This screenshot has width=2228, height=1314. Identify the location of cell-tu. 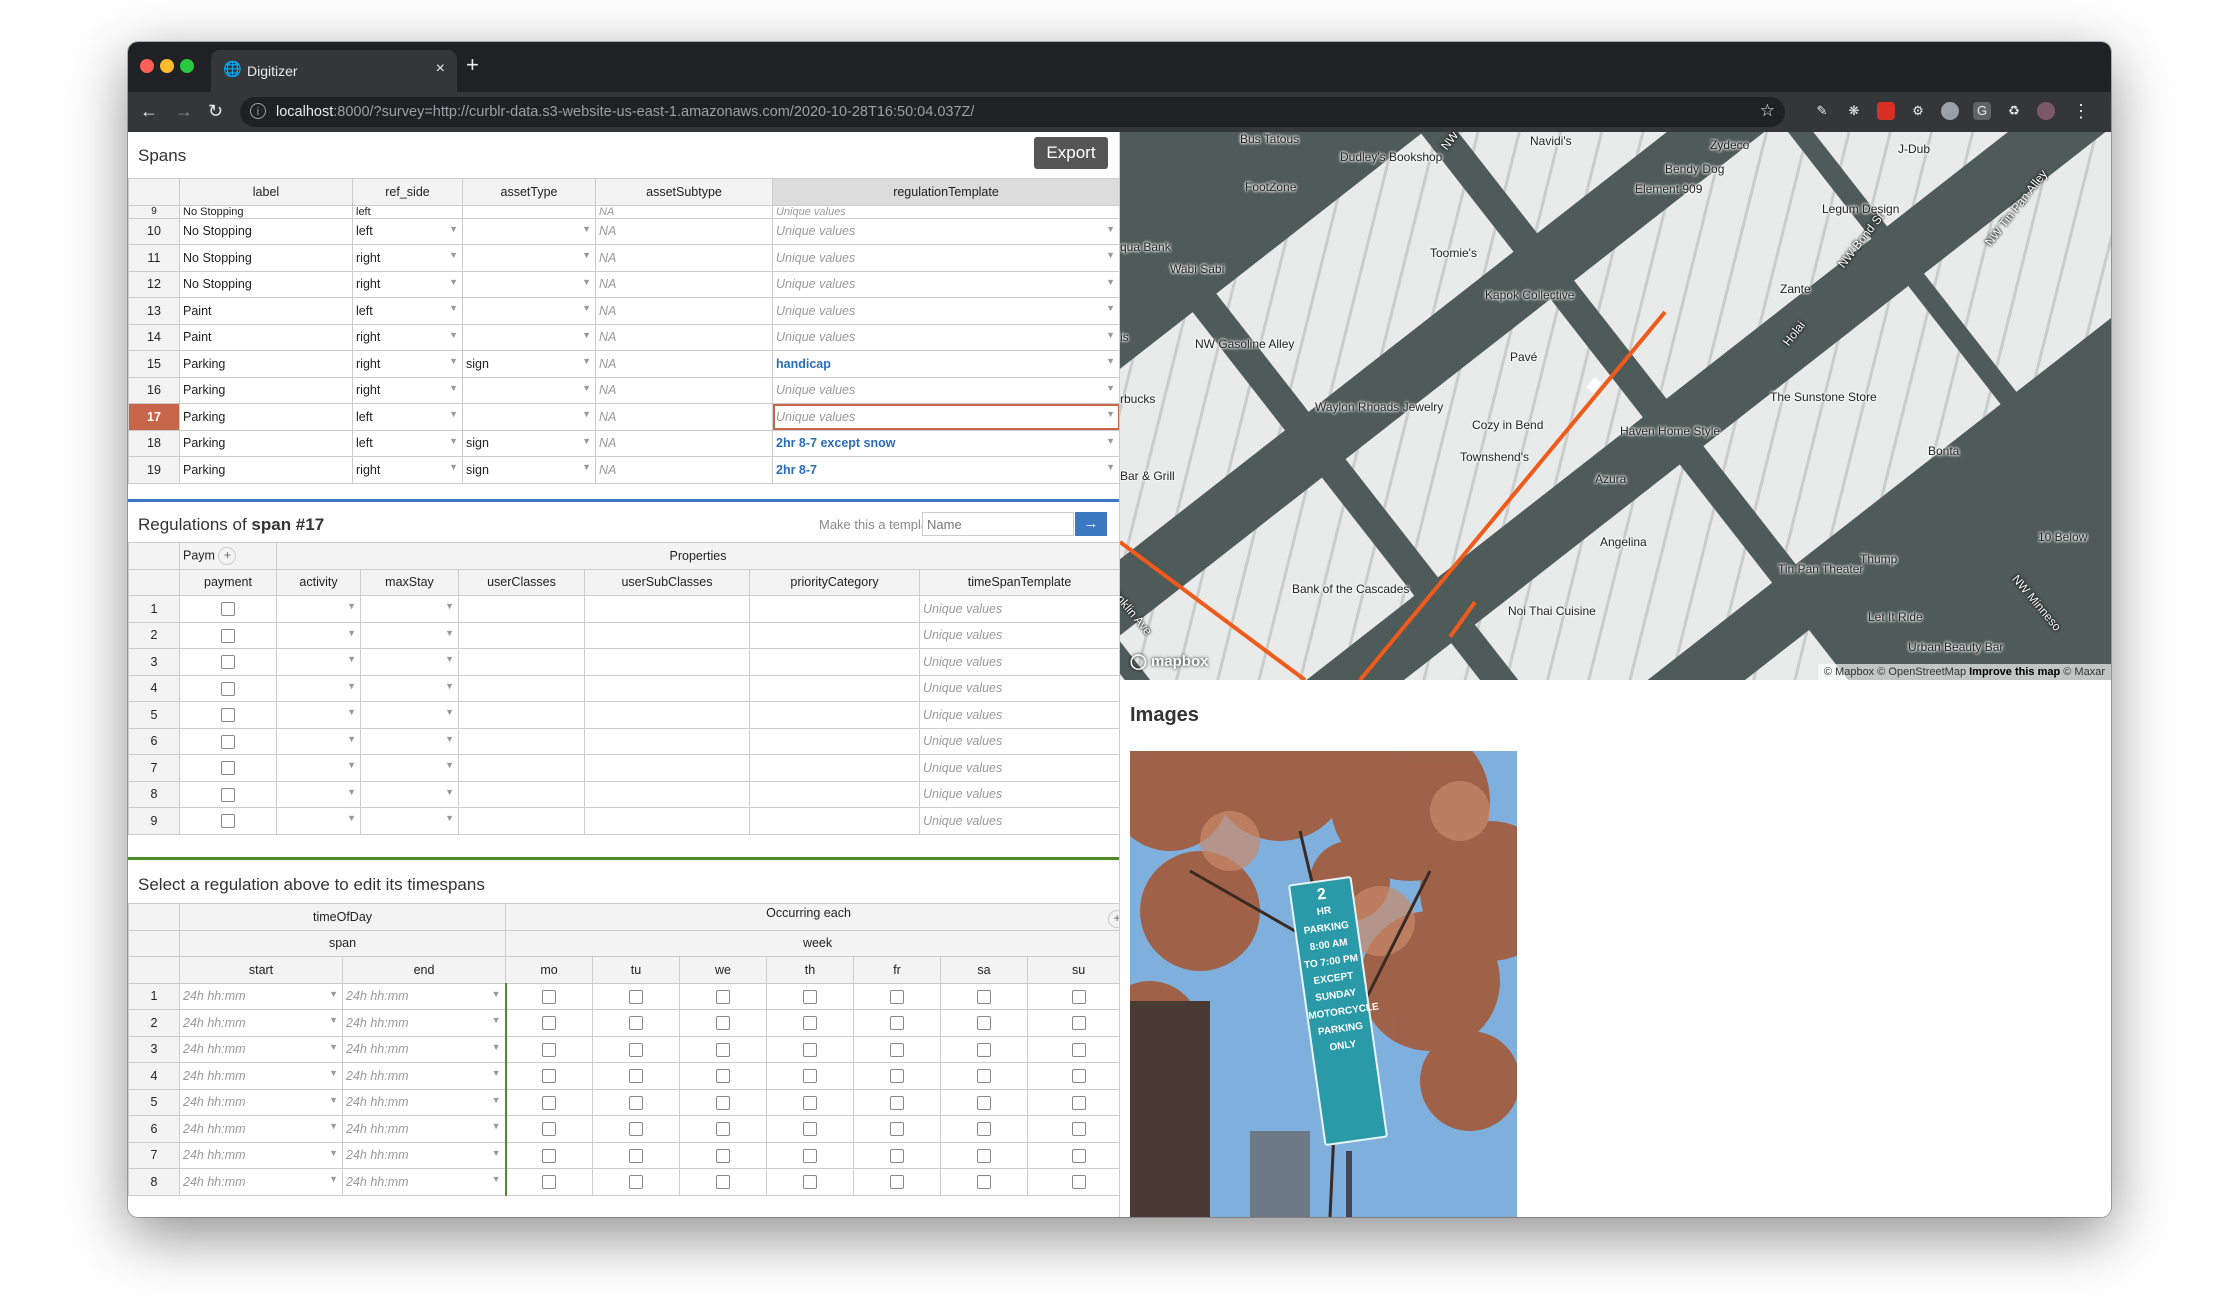
(636, 1129).